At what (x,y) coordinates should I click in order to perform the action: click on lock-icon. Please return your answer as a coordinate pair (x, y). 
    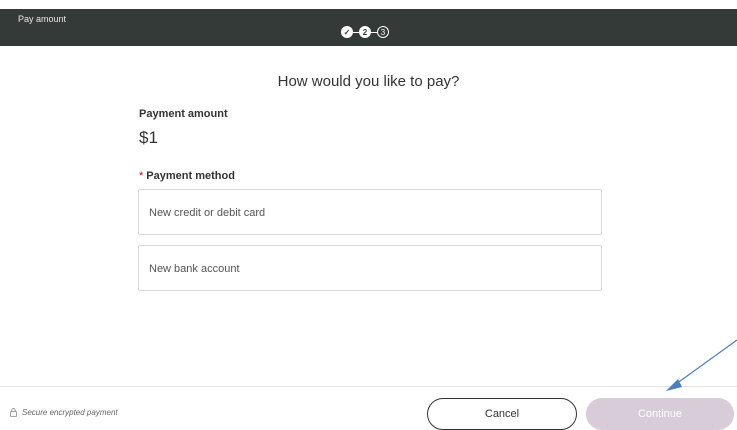
    Looking at the image, I should click on (13, 412).